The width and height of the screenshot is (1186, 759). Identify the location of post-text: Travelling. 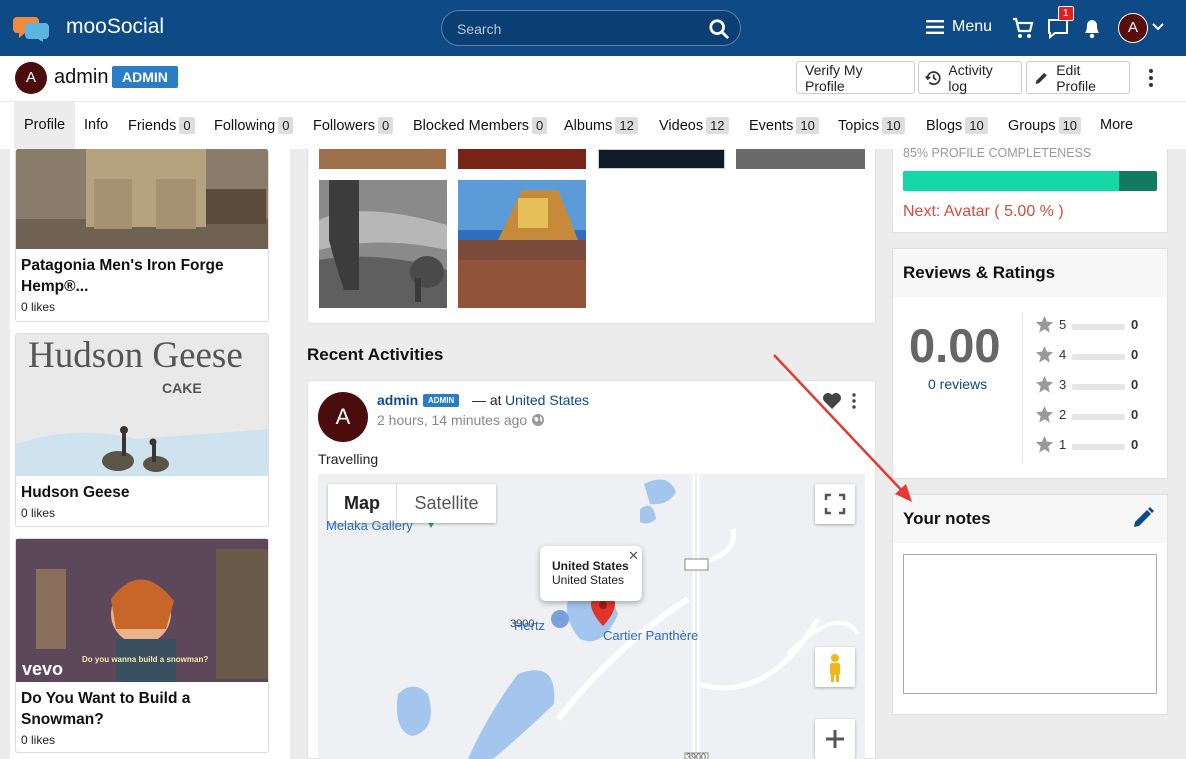
(348, 459).